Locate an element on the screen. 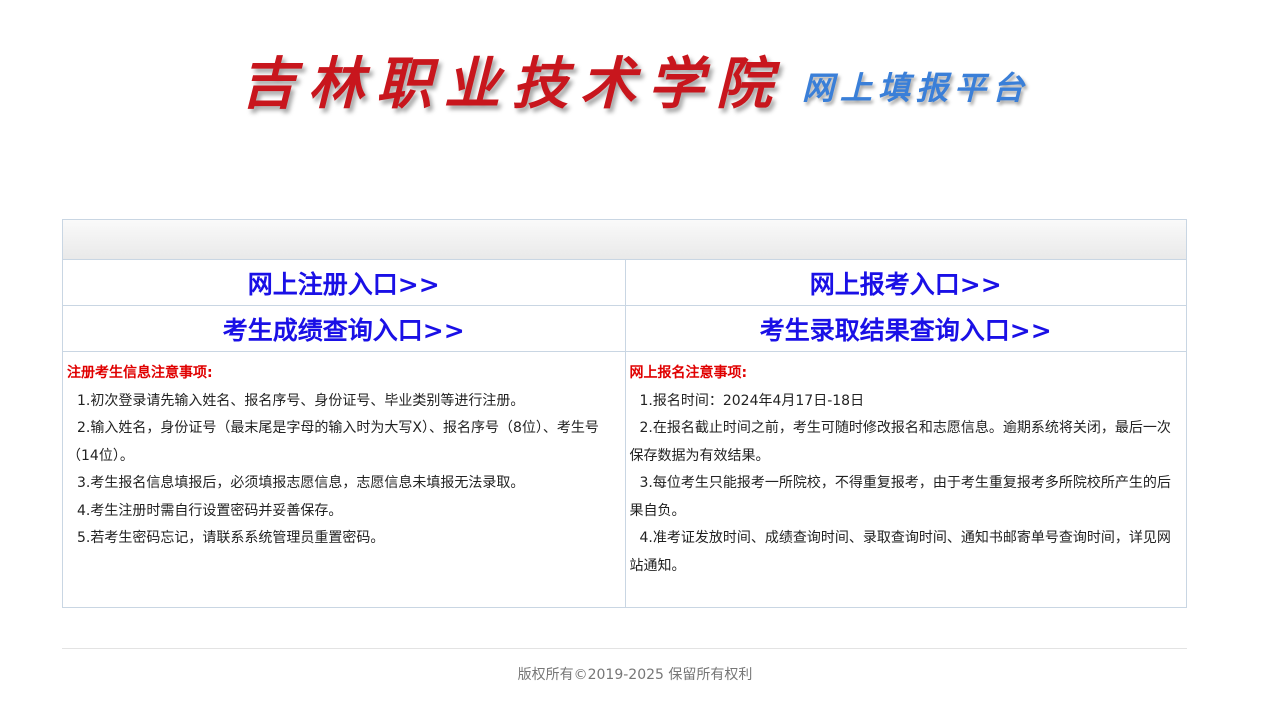  panel-header-bar is located at coordinates (624, 240).